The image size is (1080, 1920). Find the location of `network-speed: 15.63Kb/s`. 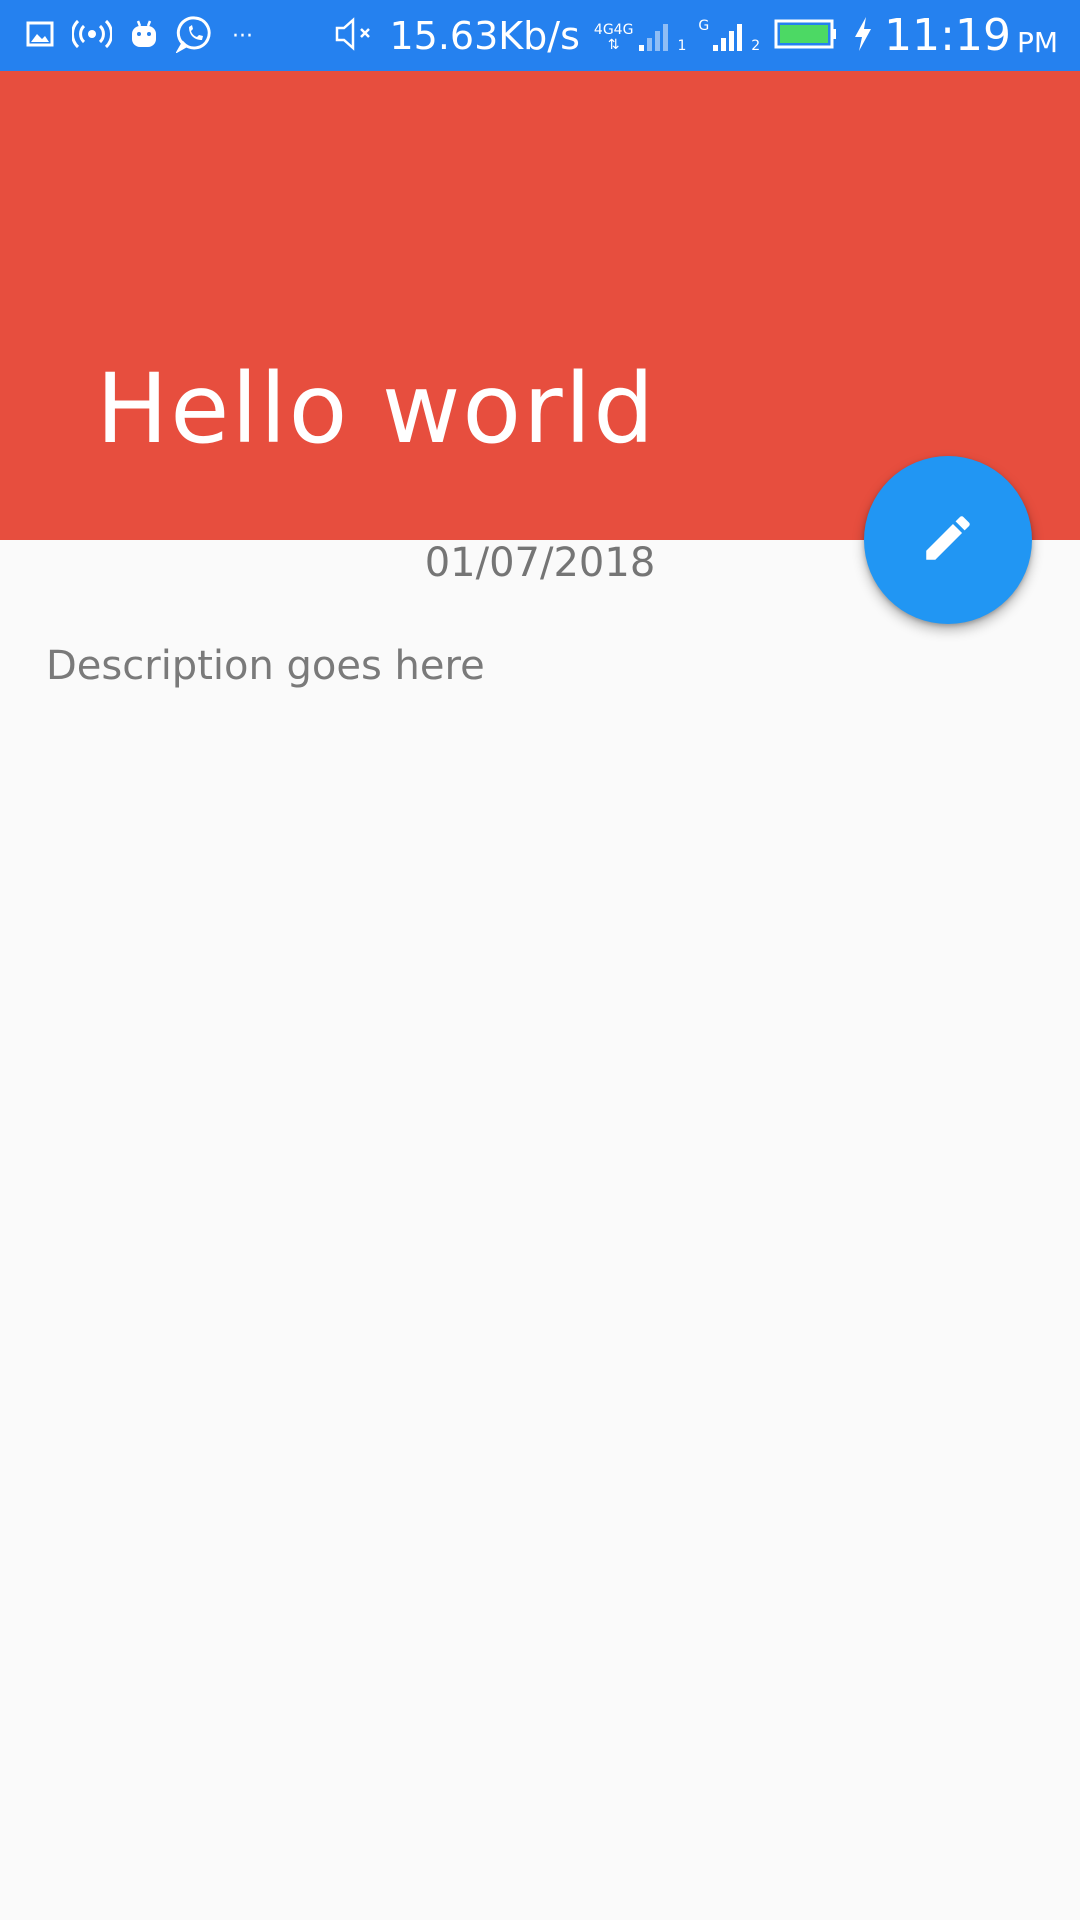

network-speed: 15.63Kb/s is located at coordinates (484, 35).